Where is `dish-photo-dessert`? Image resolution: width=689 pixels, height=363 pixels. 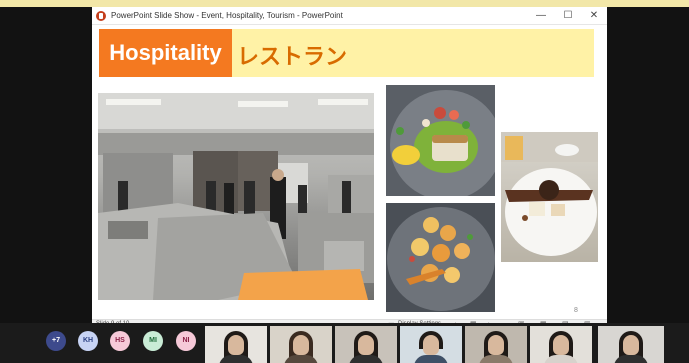 dish-photo-dessert is located at coordinates (549, 197).